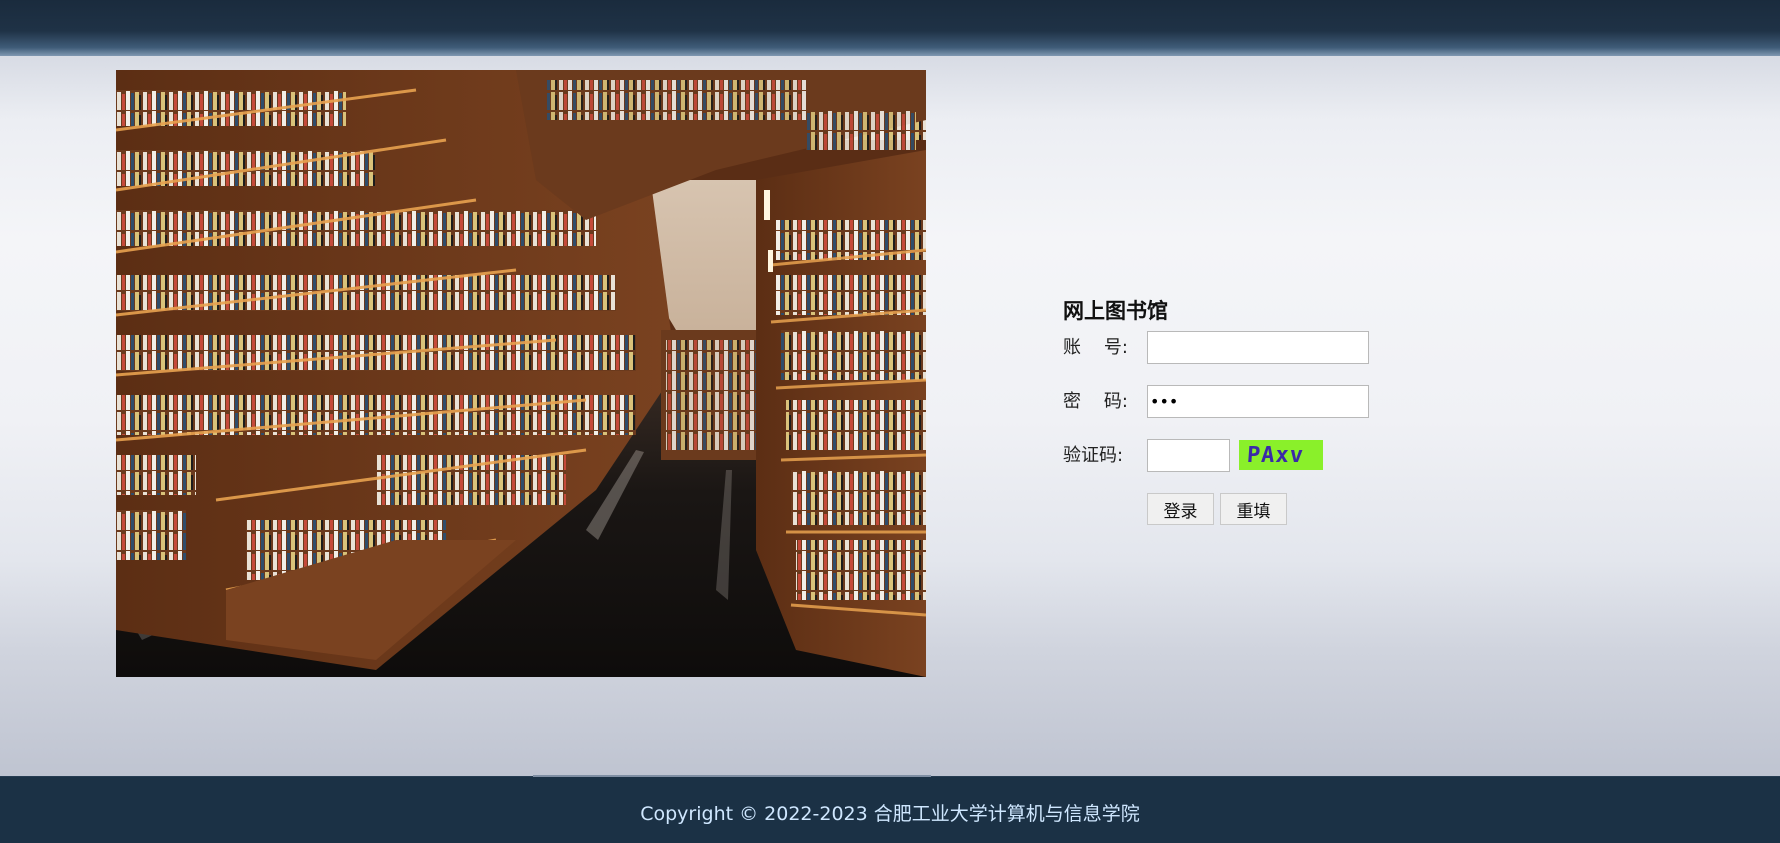  Describe the element at coordinates (1233, 466) in the screenshot. I see `captcha-row: 验证码: PAxv` at that location.